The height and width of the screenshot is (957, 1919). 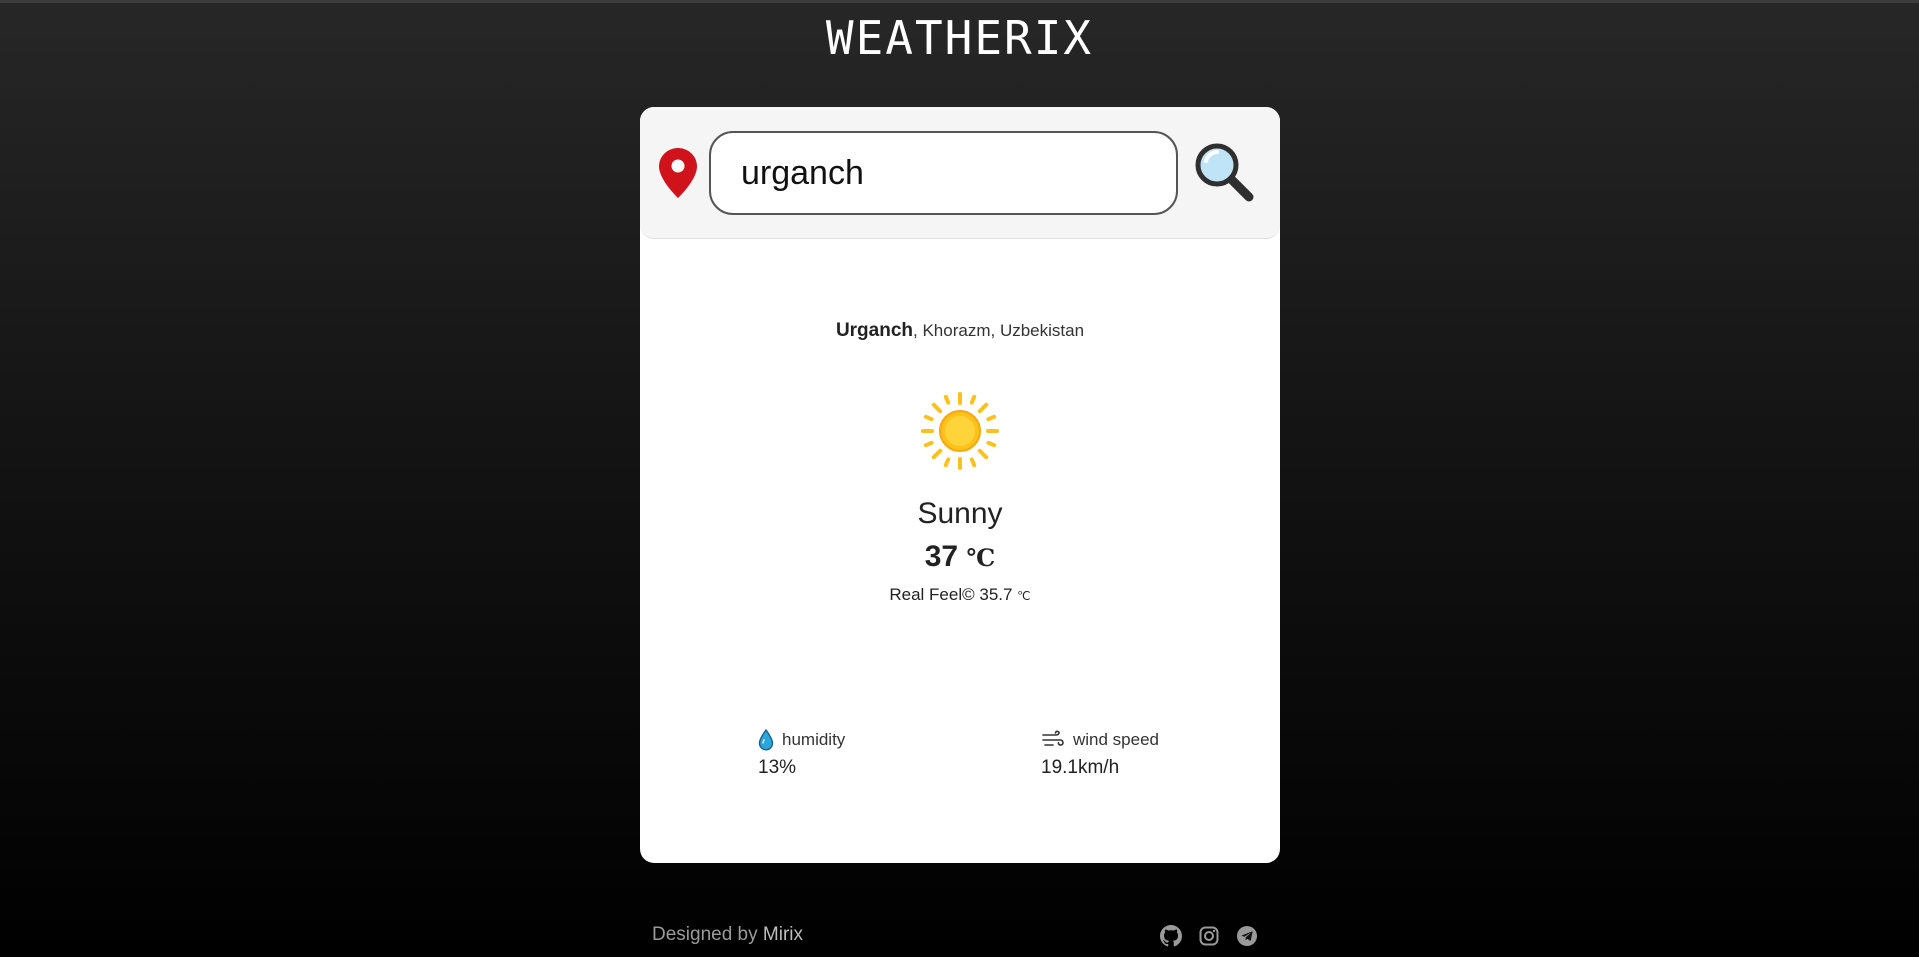 I want to click on city-name: Urganch, so click(x=874, y=330).